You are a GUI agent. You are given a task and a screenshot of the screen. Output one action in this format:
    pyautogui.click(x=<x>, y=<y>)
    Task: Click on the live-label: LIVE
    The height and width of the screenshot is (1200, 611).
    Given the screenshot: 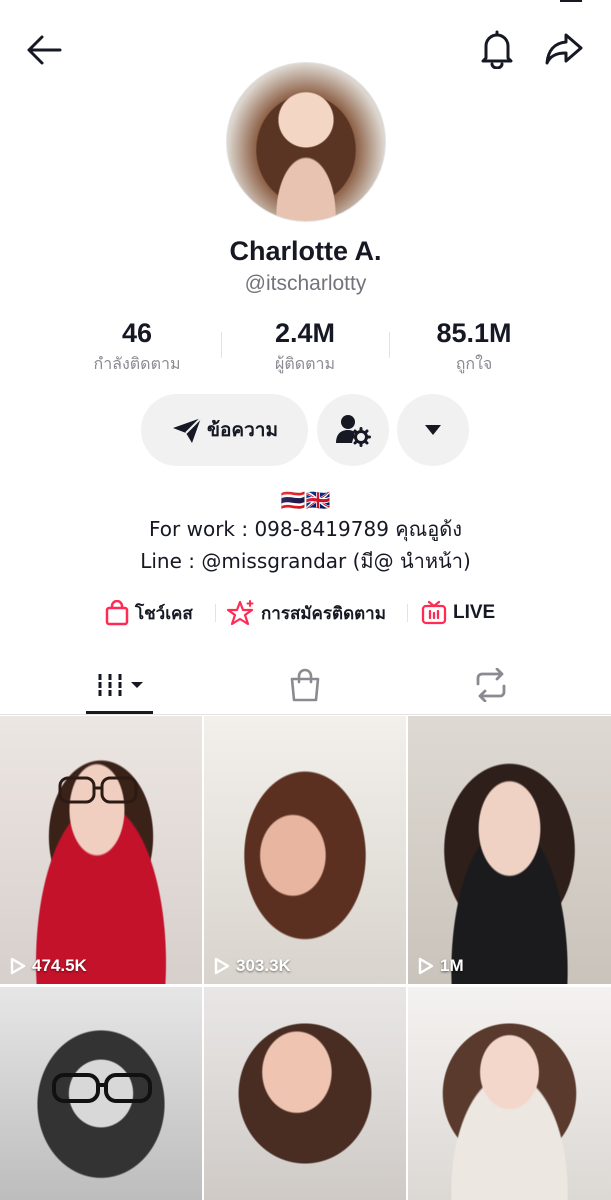 What is the action you would take?
    pyautogui.click(x=474, y=612)
    